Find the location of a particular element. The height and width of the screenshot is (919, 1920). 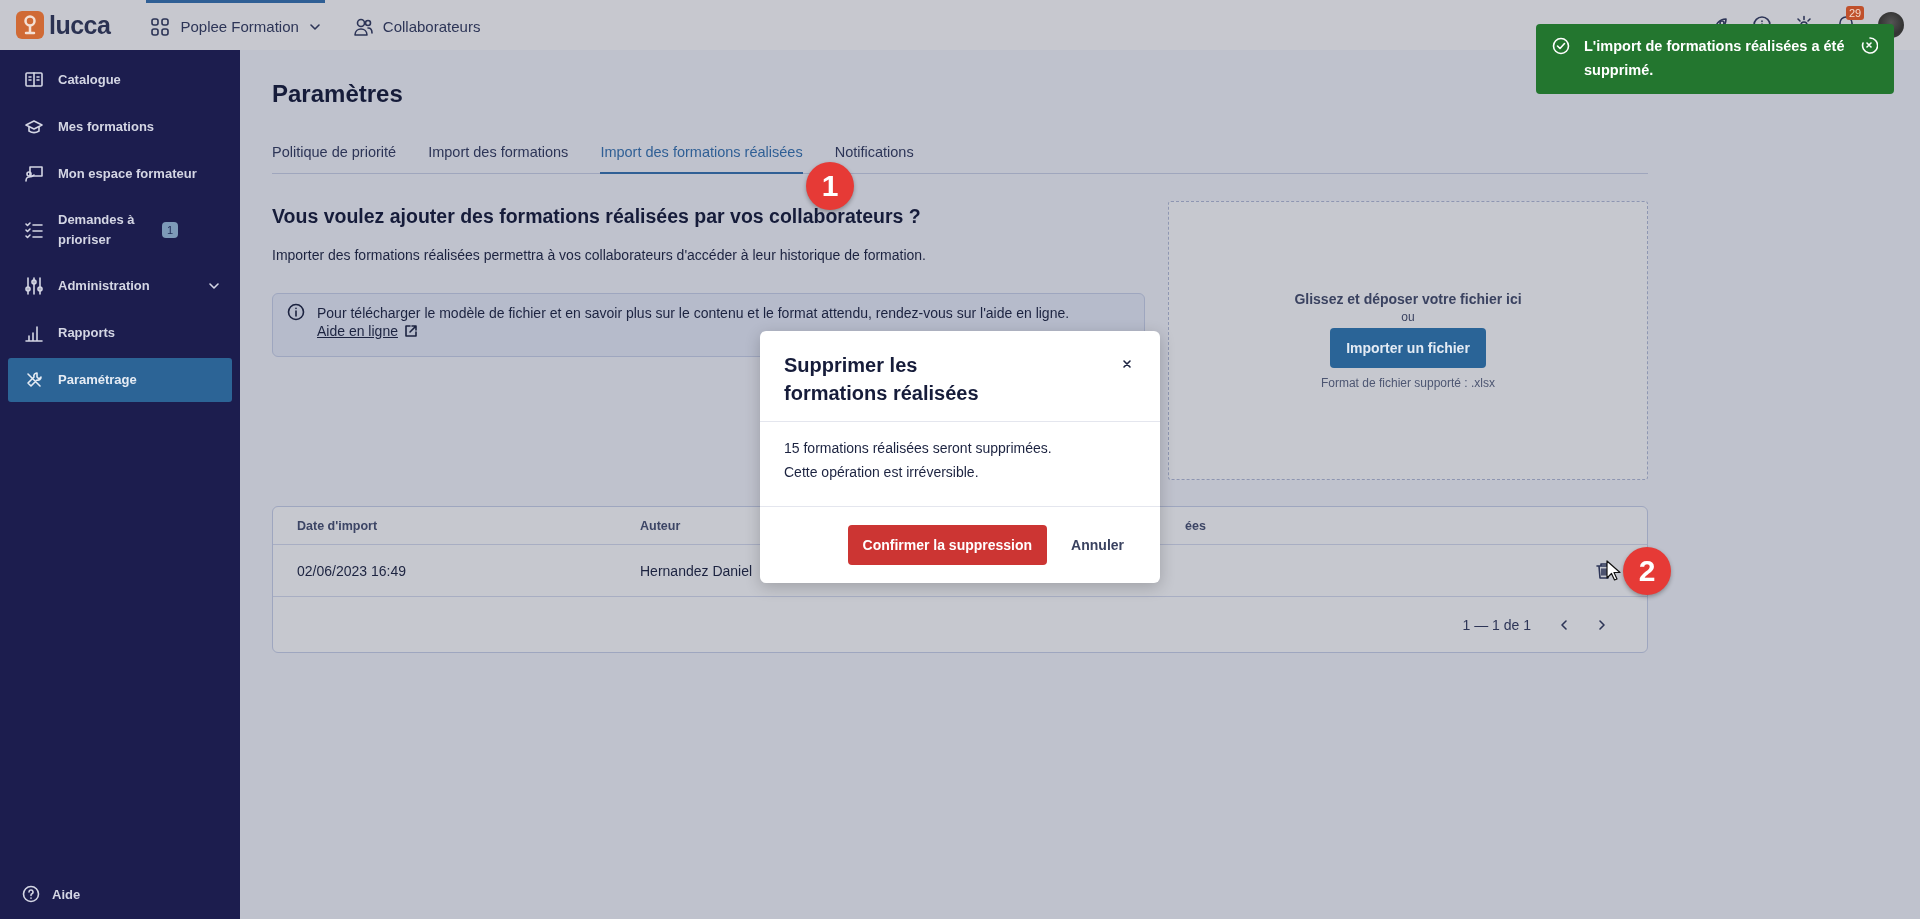

table-cell: 02/06/2023 16:49 is located at coordinates (351, 570).